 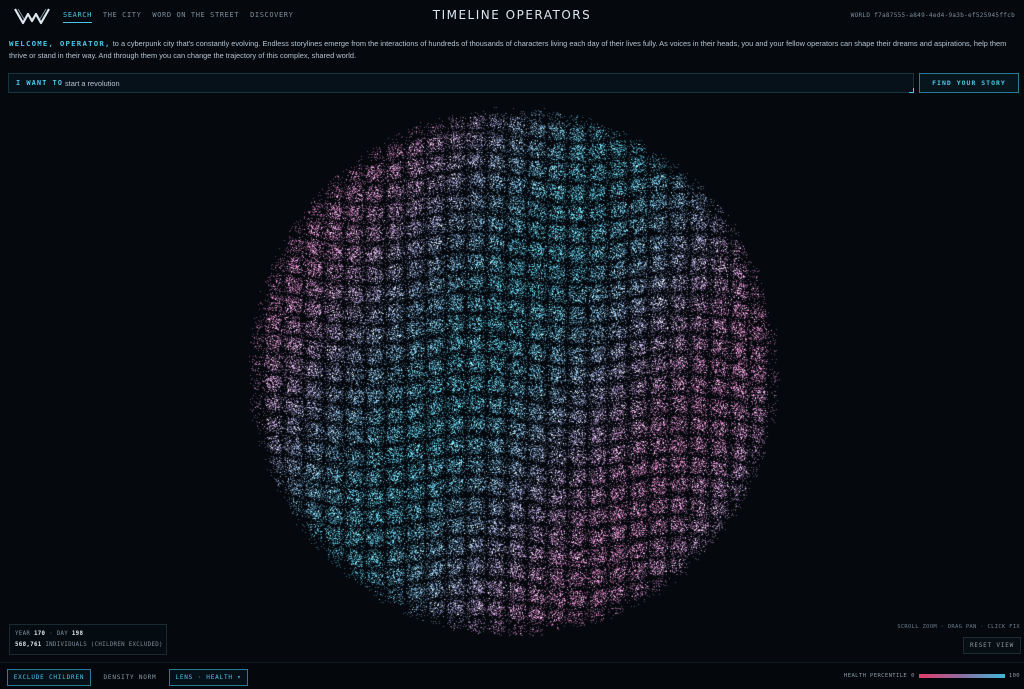 What do you see at coordinates (39, 634) in the screenshot?
I see `year-value: 170` at bounding box center [39, 634].